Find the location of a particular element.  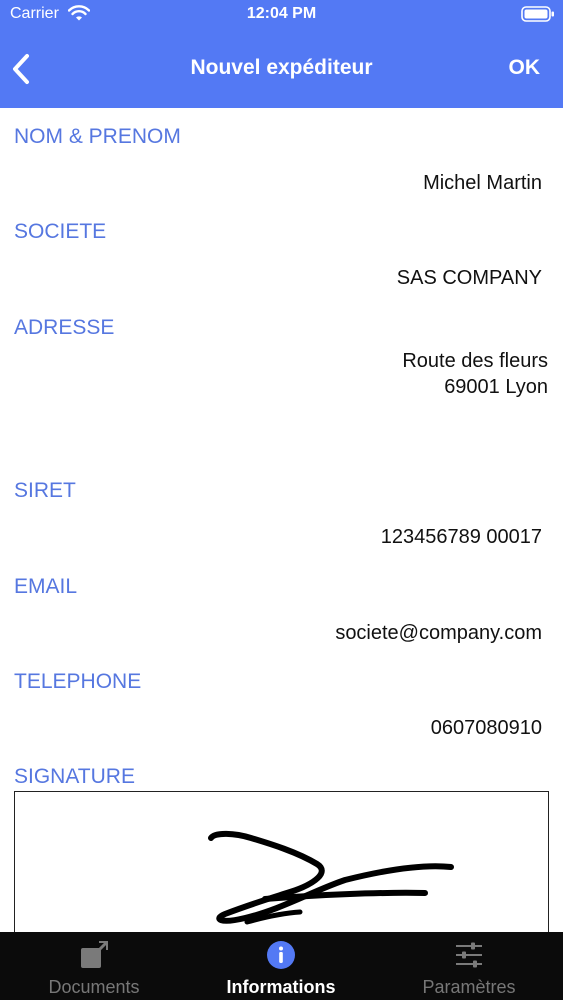

tab-label: Documents is located at coordinates (94, 987).